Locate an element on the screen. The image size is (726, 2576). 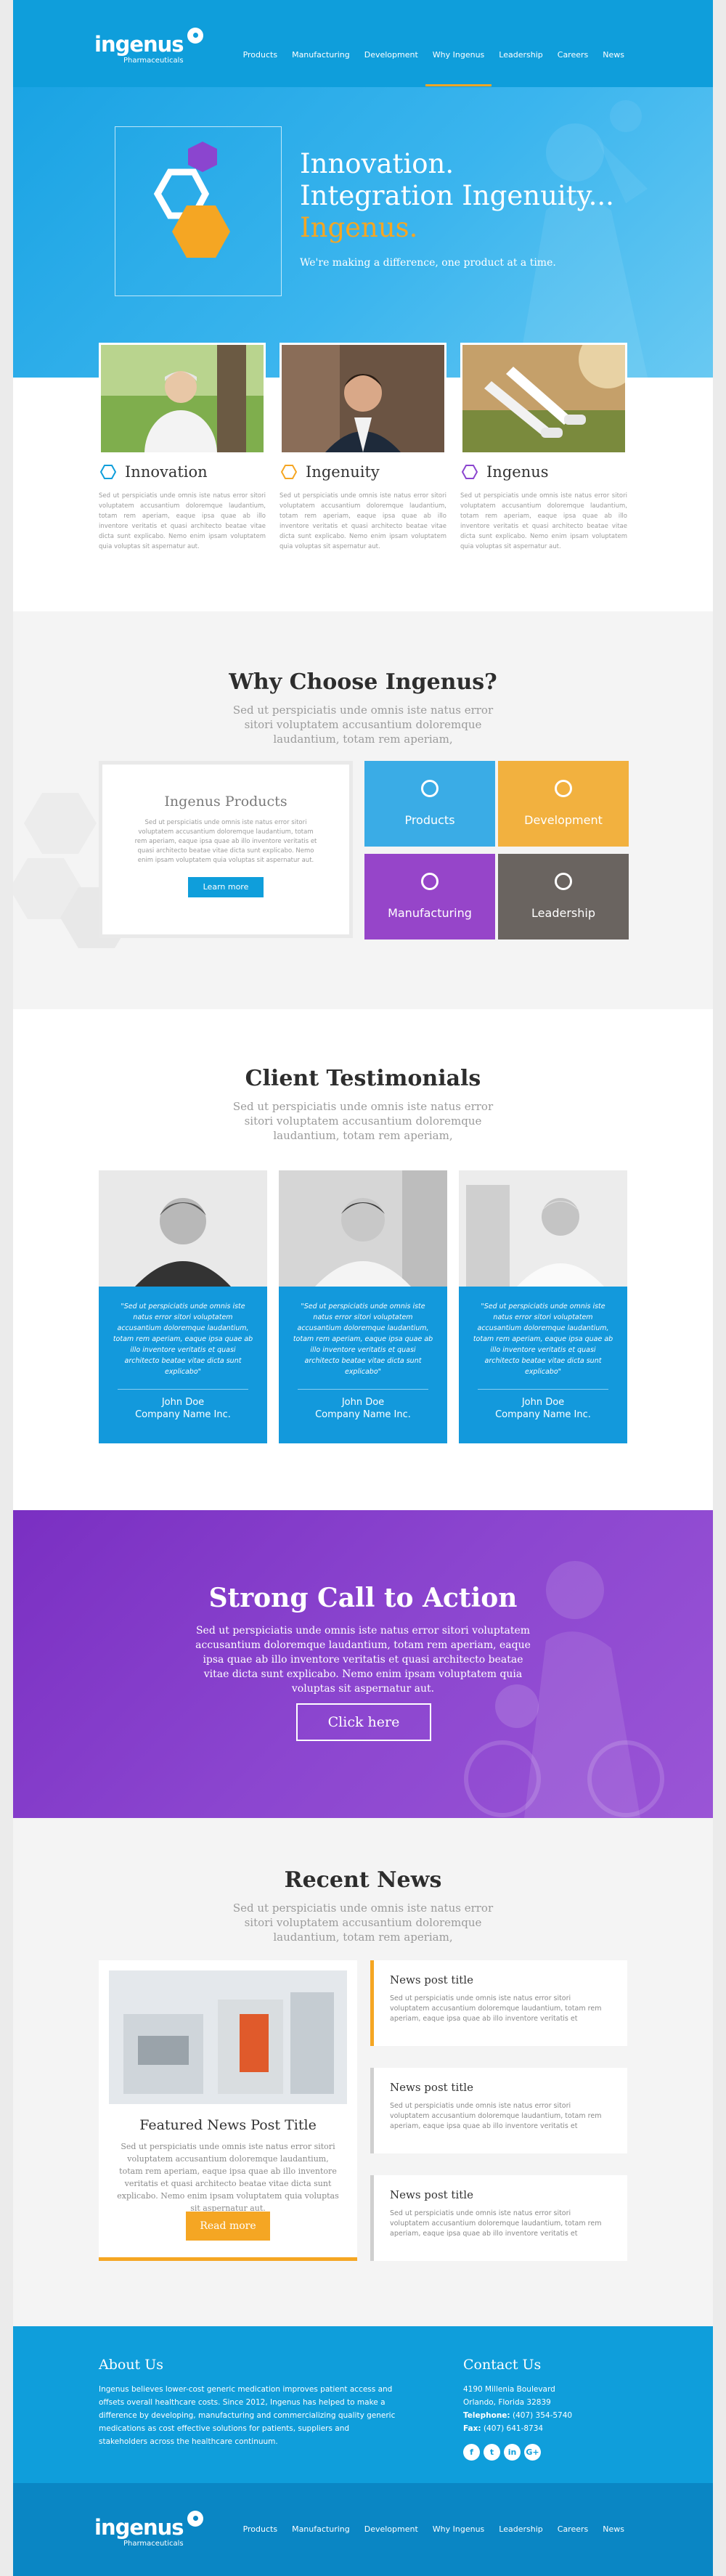
tile-products: Products is located at coordinates (429, 804).